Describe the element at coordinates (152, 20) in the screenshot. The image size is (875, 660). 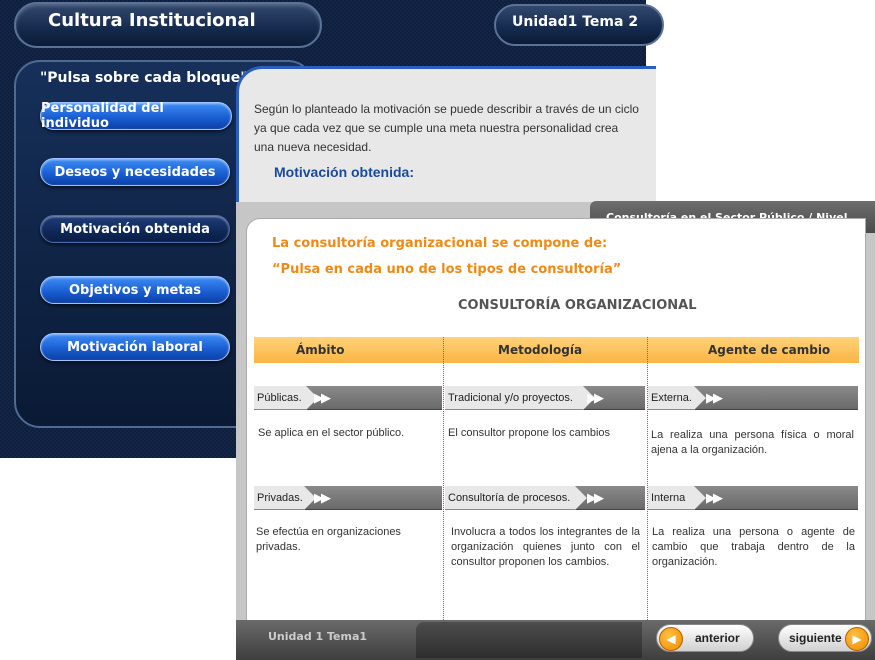
I see `window-title: Cultura Institucional` at that location.